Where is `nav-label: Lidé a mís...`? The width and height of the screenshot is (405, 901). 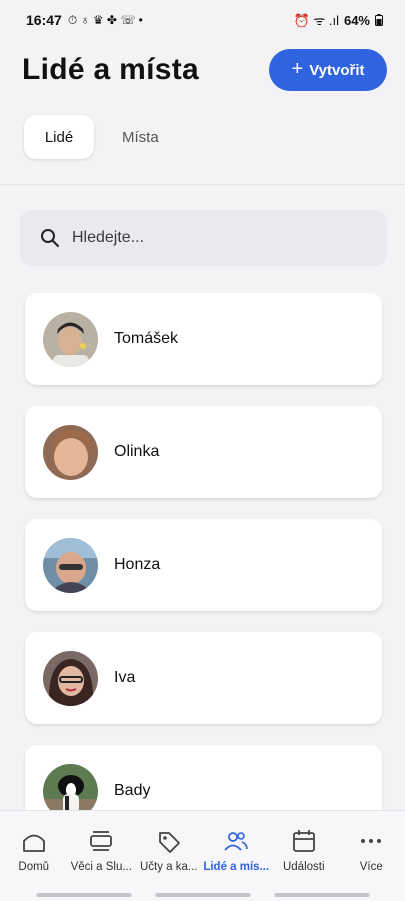
nav-label: Lidé a mís... is located at coordinates (236, 867).